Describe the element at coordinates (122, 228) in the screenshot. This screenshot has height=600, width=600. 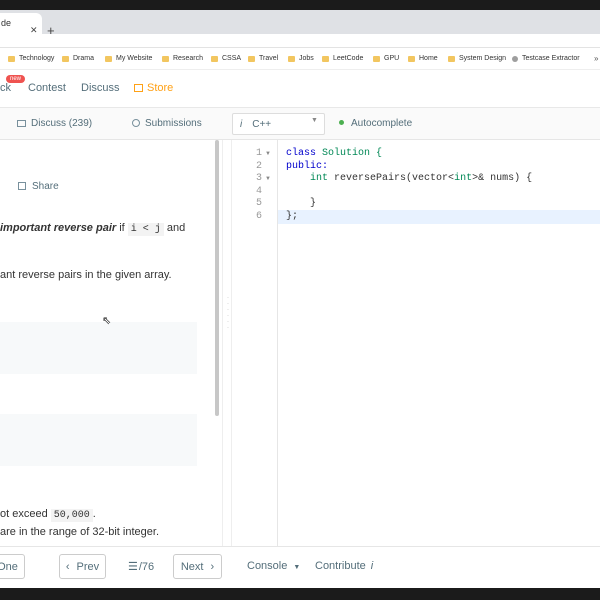
I see `text-if: if` at that location.